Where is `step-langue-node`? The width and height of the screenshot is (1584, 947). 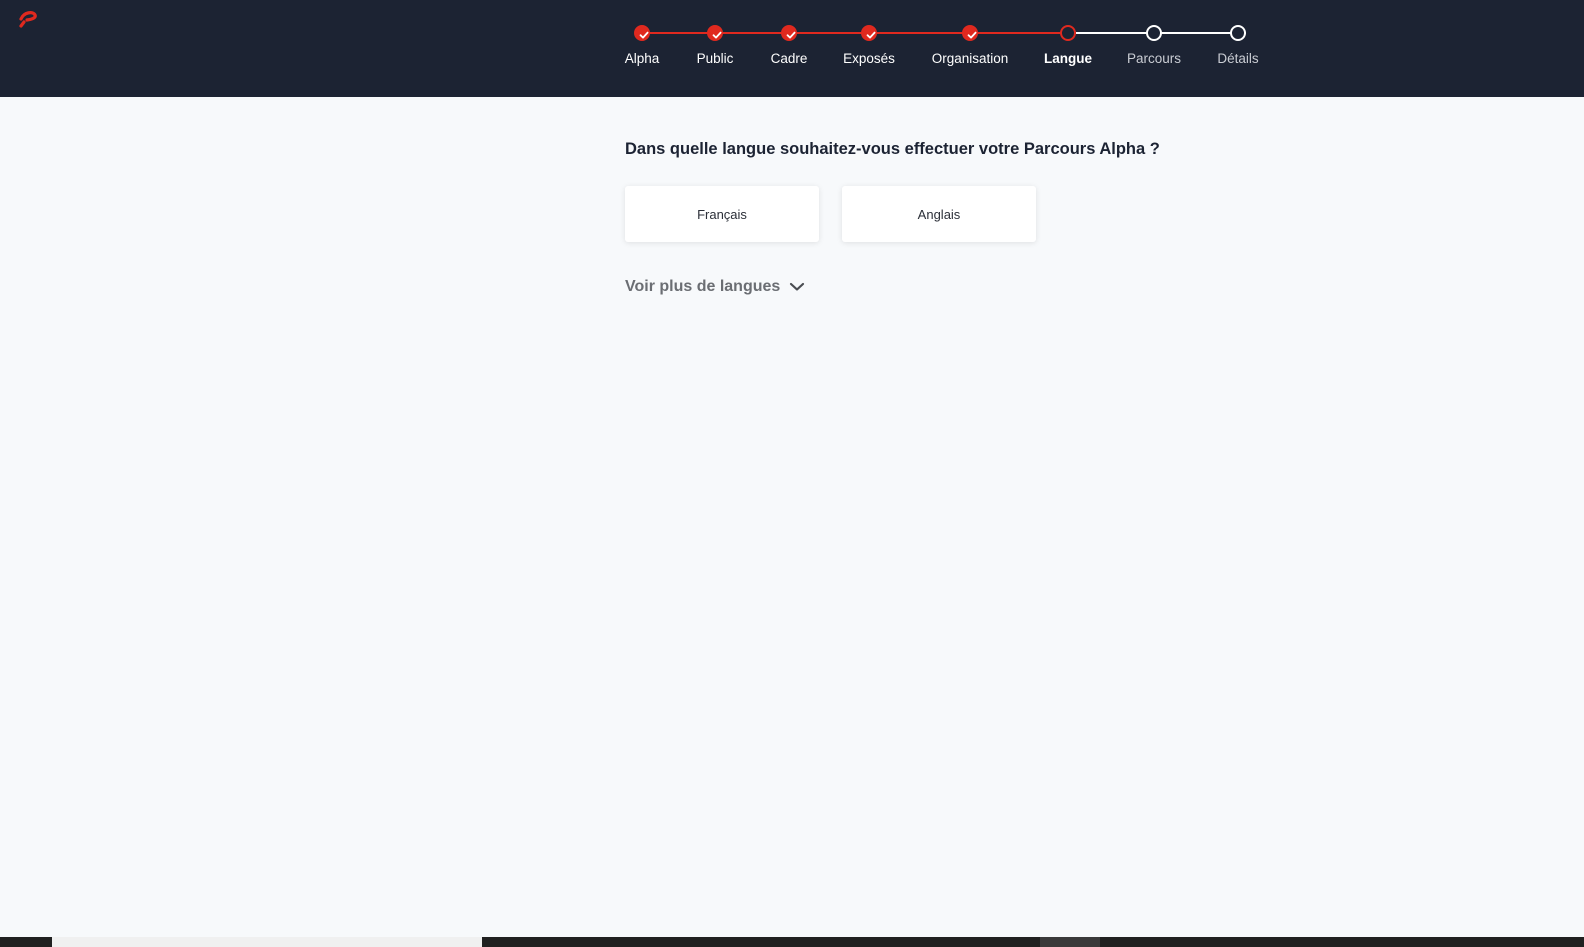
step-langue-node is located at coordinates (1068, 33).